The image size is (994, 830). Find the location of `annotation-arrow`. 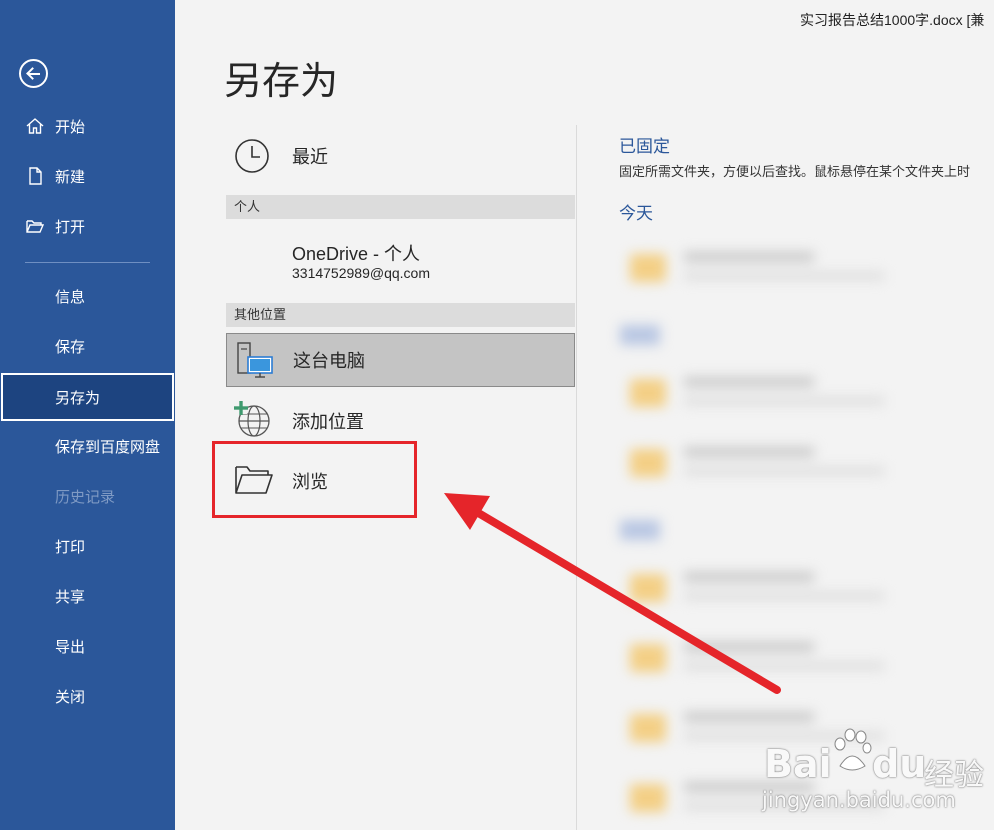

annotation-arrow is located at coordinates (612, 593).